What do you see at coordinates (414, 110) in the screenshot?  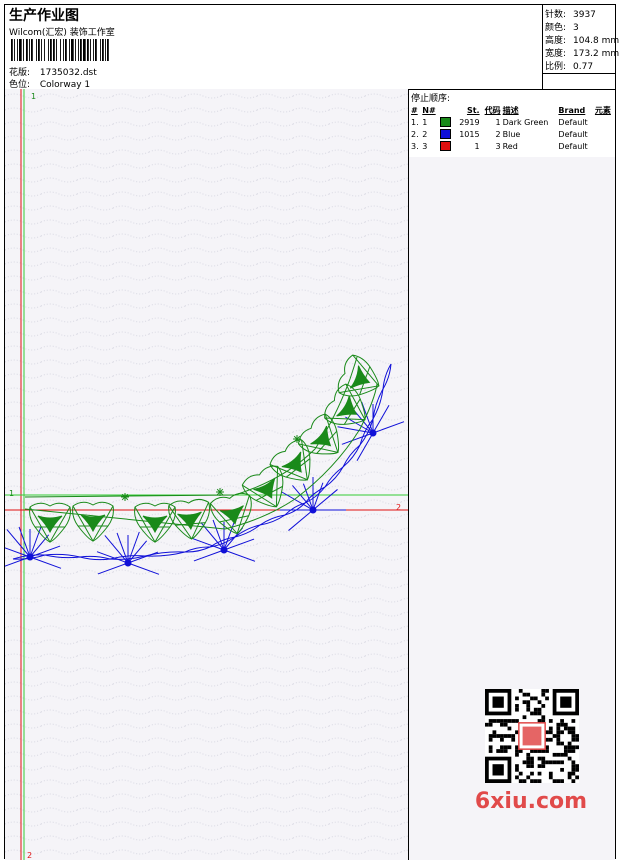 I see `col-index: #` at bounding box center [414, 110].